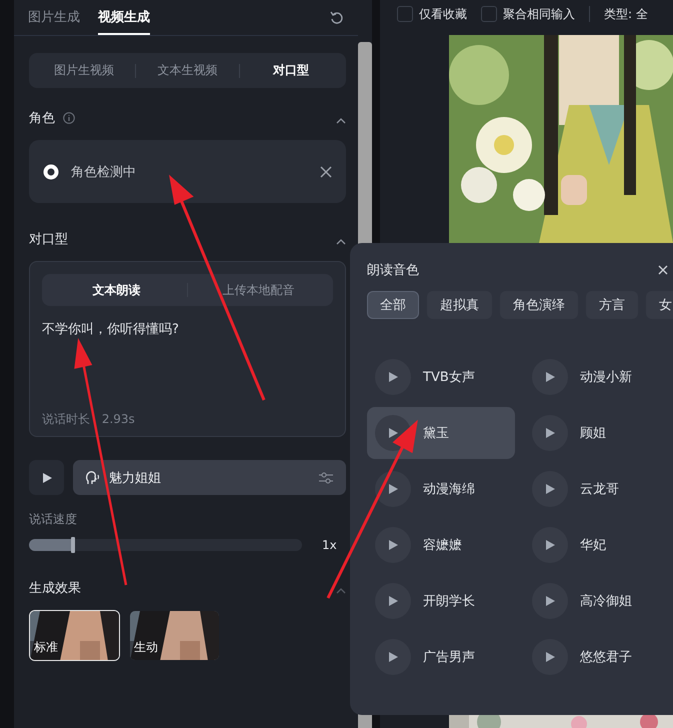 This screenshot has height=728, width=673. What do you see at coordinates (393, 270) in the screenshot?
I see `popup-title: 朗读音色` at bounding box center [393, 270].